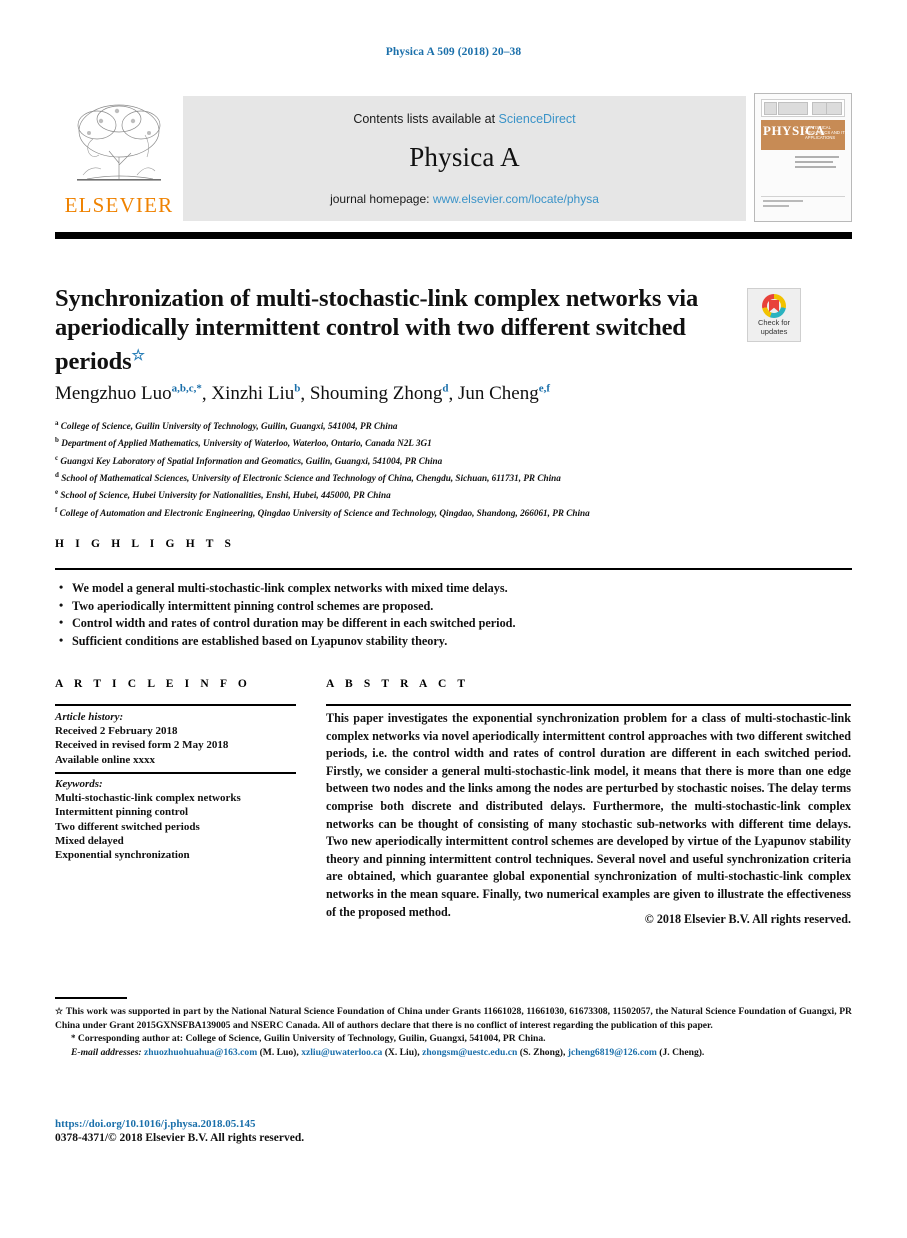 The height and width of the screenshot is (1238, 907). Describe the element at coordinates (682, 1052) in the screenshot. I see `email-owner: (J. Cheng).` at that location.